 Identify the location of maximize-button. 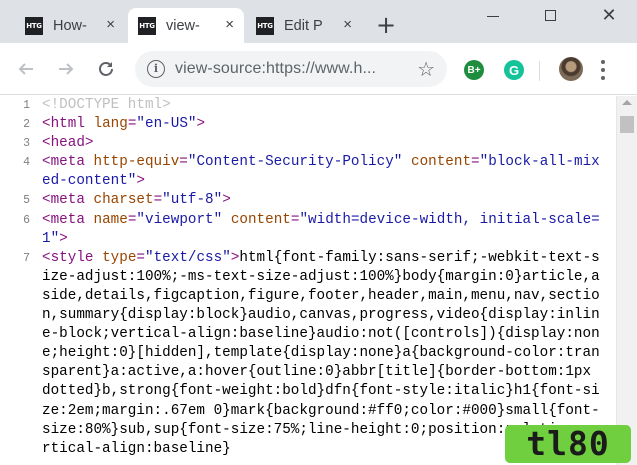
(550, 15).